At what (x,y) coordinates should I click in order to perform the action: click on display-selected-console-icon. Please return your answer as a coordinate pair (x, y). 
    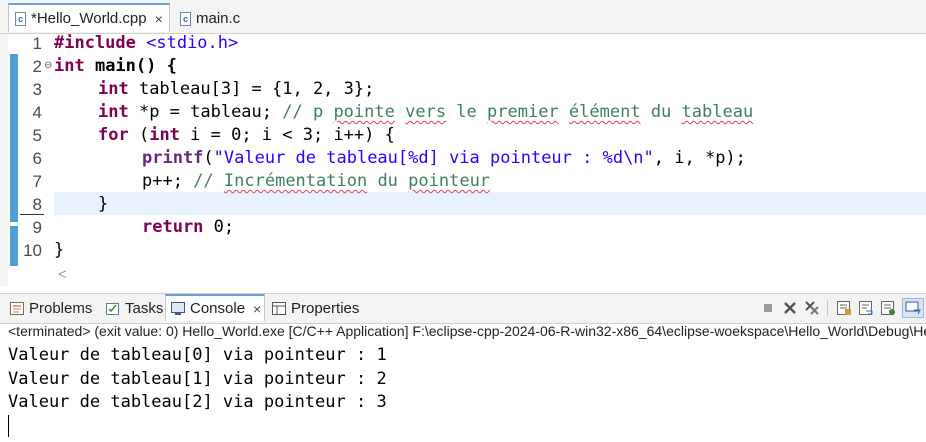
    Looking at the image, I should click on (913, 308).